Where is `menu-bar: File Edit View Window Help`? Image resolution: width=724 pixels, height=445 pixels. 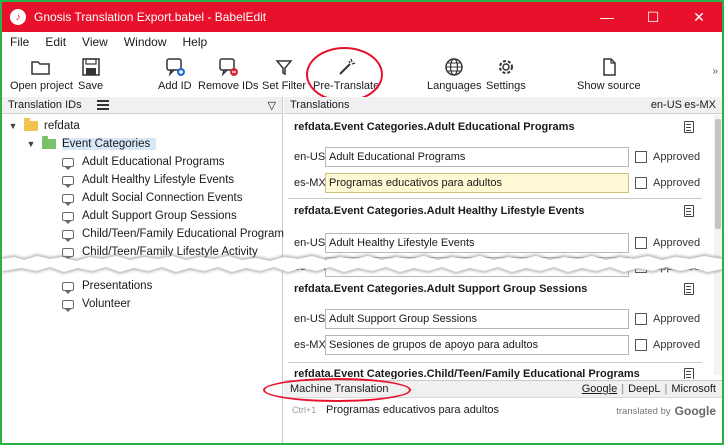 menu-bar: File Edit View Window Help is located at coordinates (362, 42).